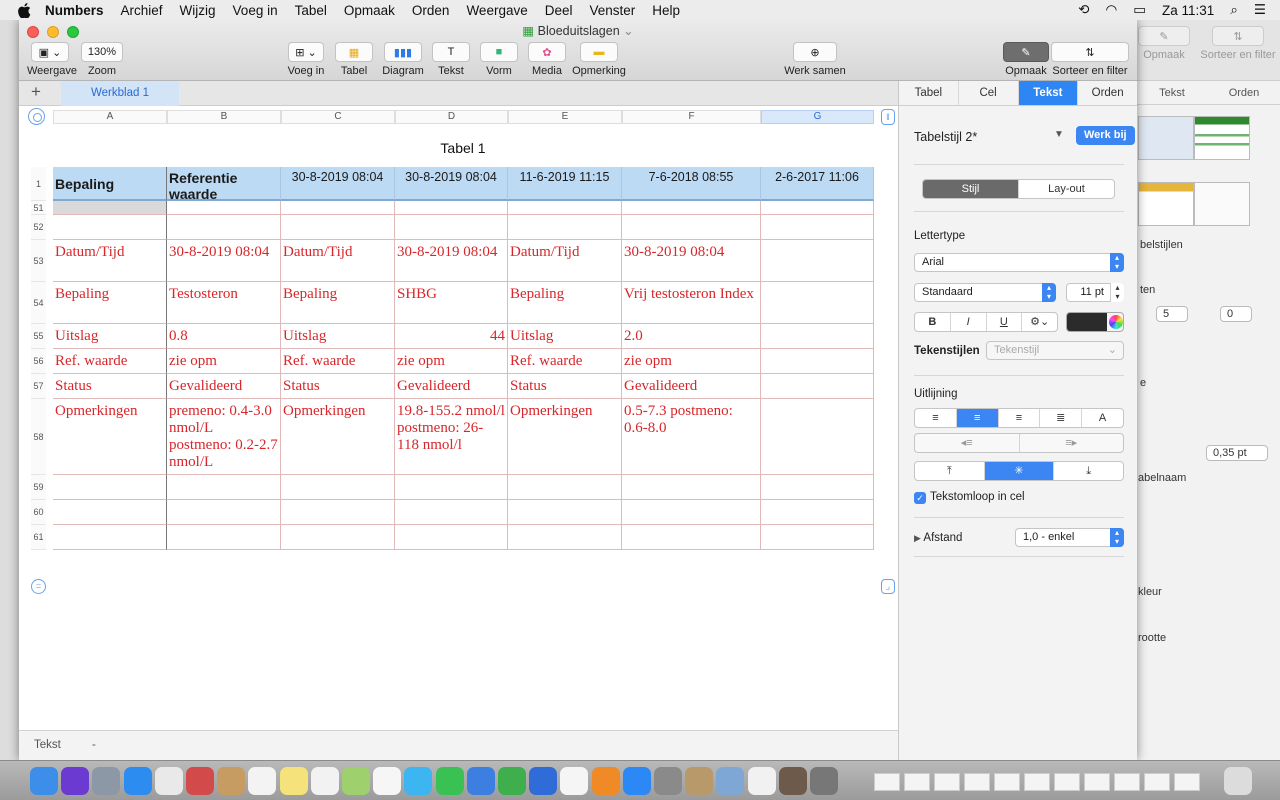 The height and width of the screenshot is (800, 1280). I want to click on table-header-cell: 2-6-2017 11:06, so click(817, 184).